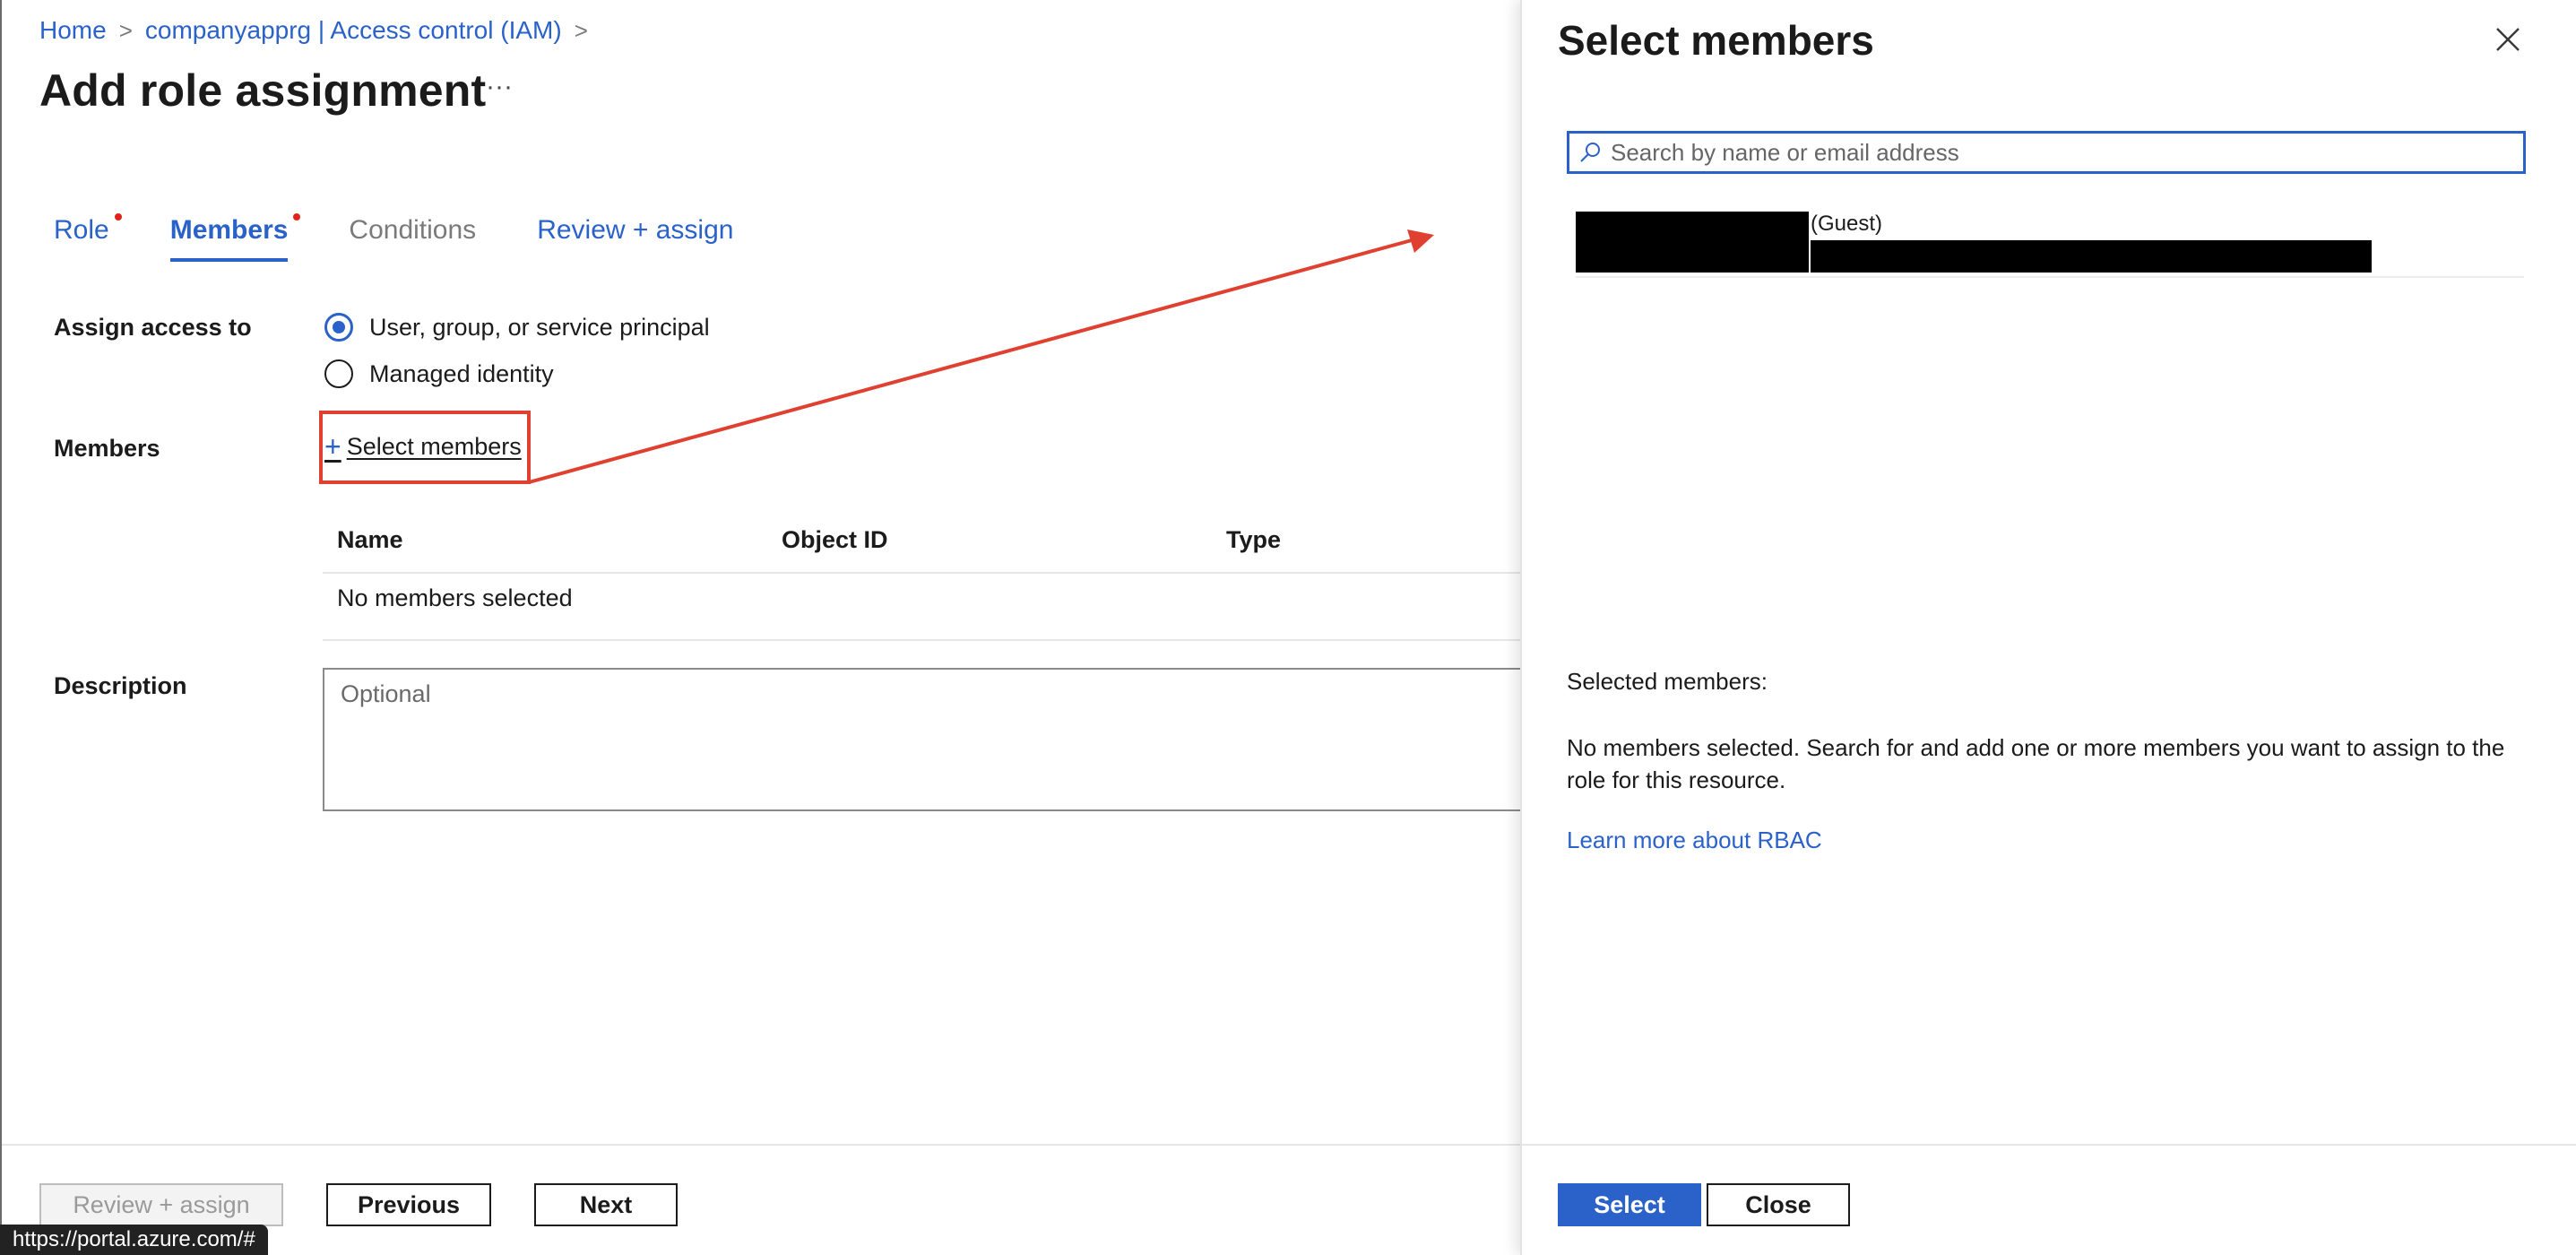 The height and width of the screenshot is (1255, 2576). What do you see at coordinates (1667, 681) in the screenshot?
I see `selected-members-heading: Selected members:` at bounding box center [1667, 681].